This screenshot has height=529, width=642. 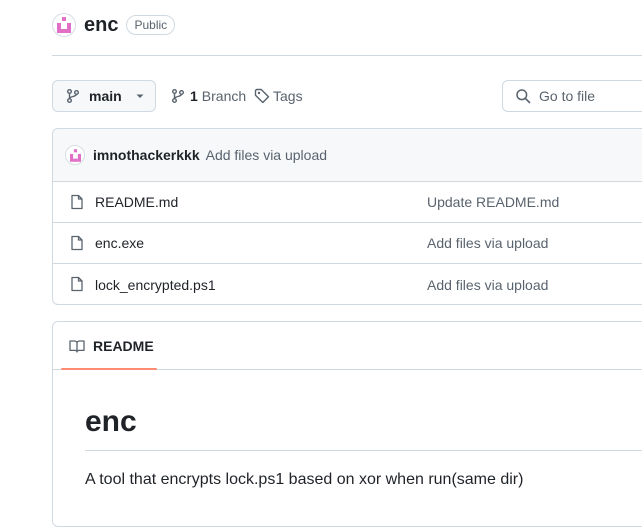 I want to click on file-name: enc.exe, so click(x=119, y=243).